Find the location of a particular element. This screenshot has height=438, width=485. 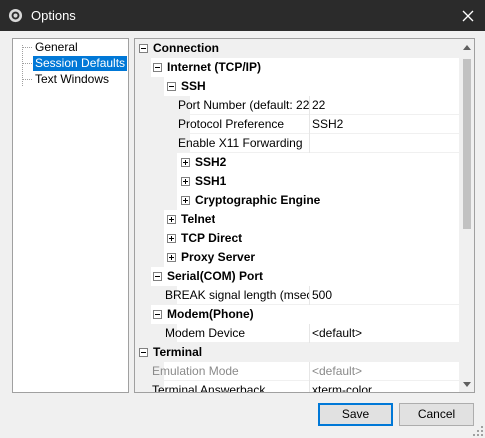

category-row: Connection is located at coordinates (297, 48).